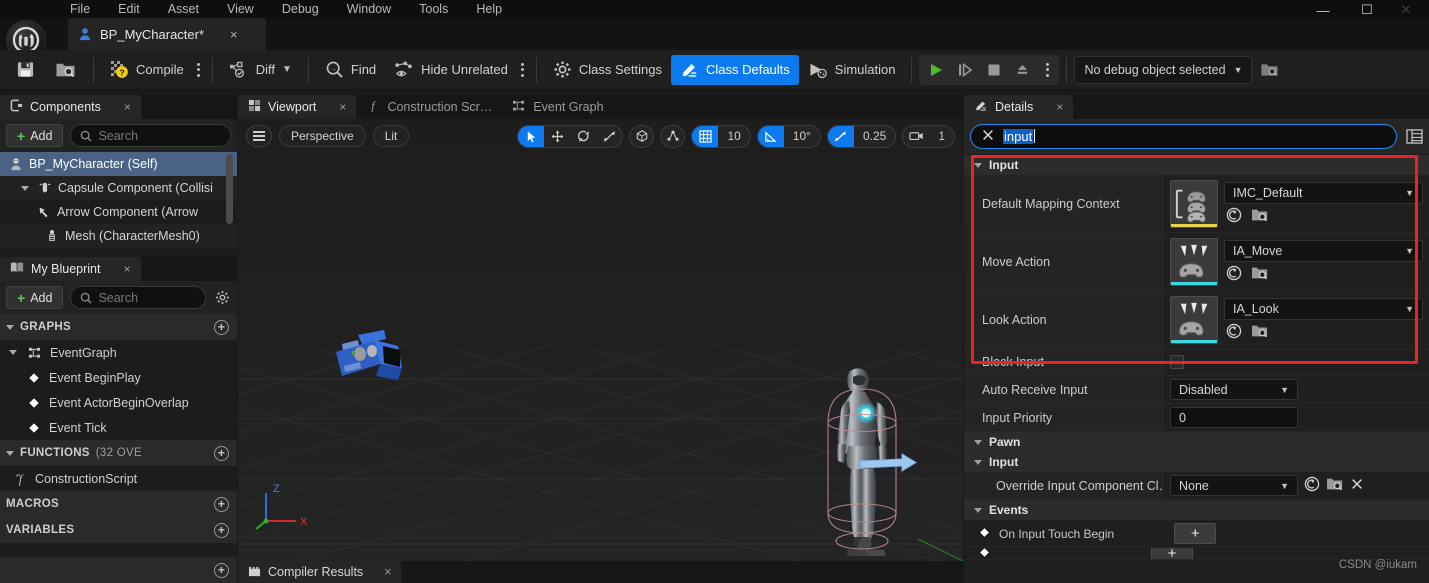  What do you see at coordinates (118, 188) in the screenshot?
I see `component-row-capsule: Capsule Component (Collisi` at bounding box center [118, 188].